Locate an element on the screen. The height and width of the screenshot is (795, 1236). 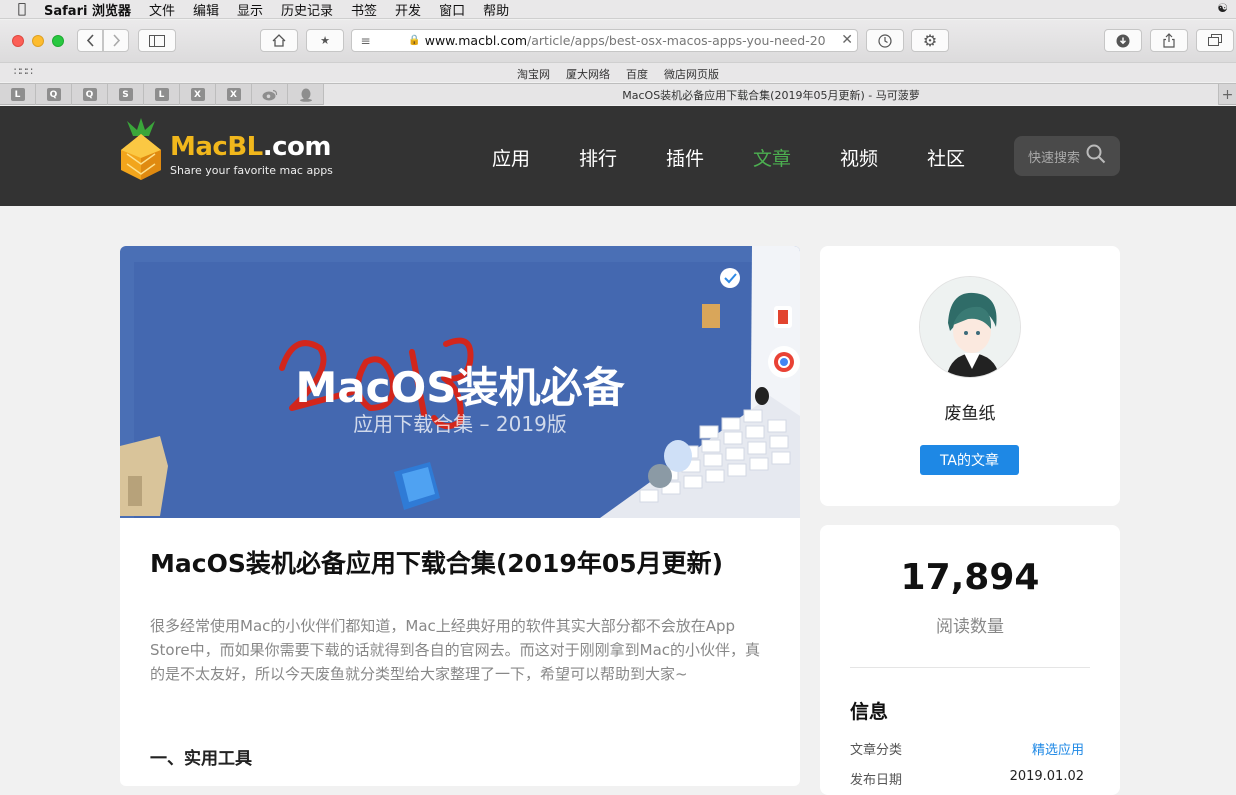
chevron-right-icon is located at coordinates (116, 40).